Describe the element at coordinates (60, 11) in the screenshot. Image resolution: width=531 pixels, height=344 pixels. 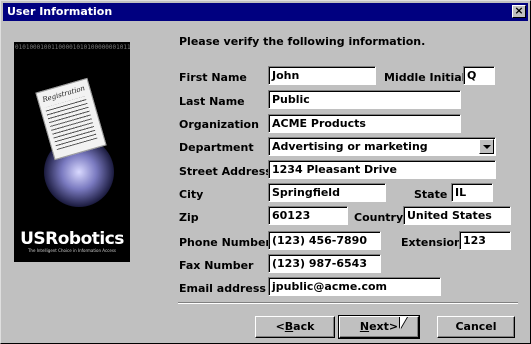
I see `window-title: User Information` at that location.